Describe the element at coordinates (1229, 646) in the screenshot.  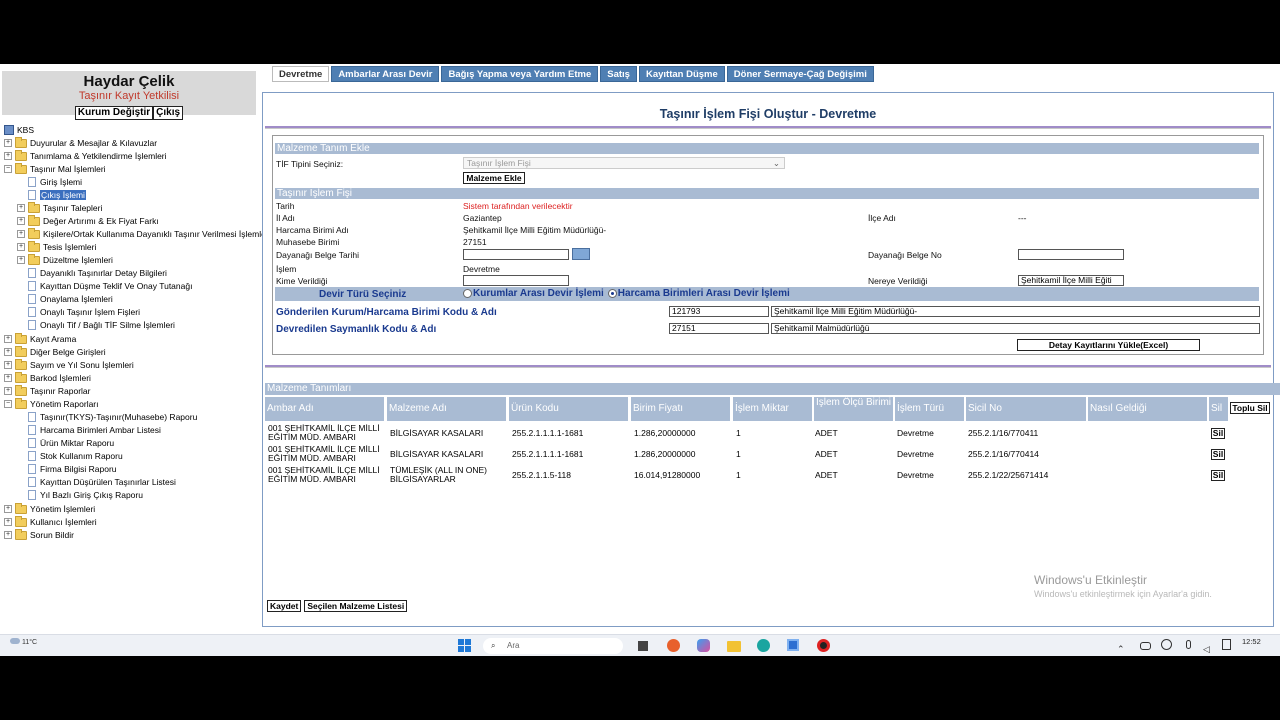
I see `language-icon` at that location.